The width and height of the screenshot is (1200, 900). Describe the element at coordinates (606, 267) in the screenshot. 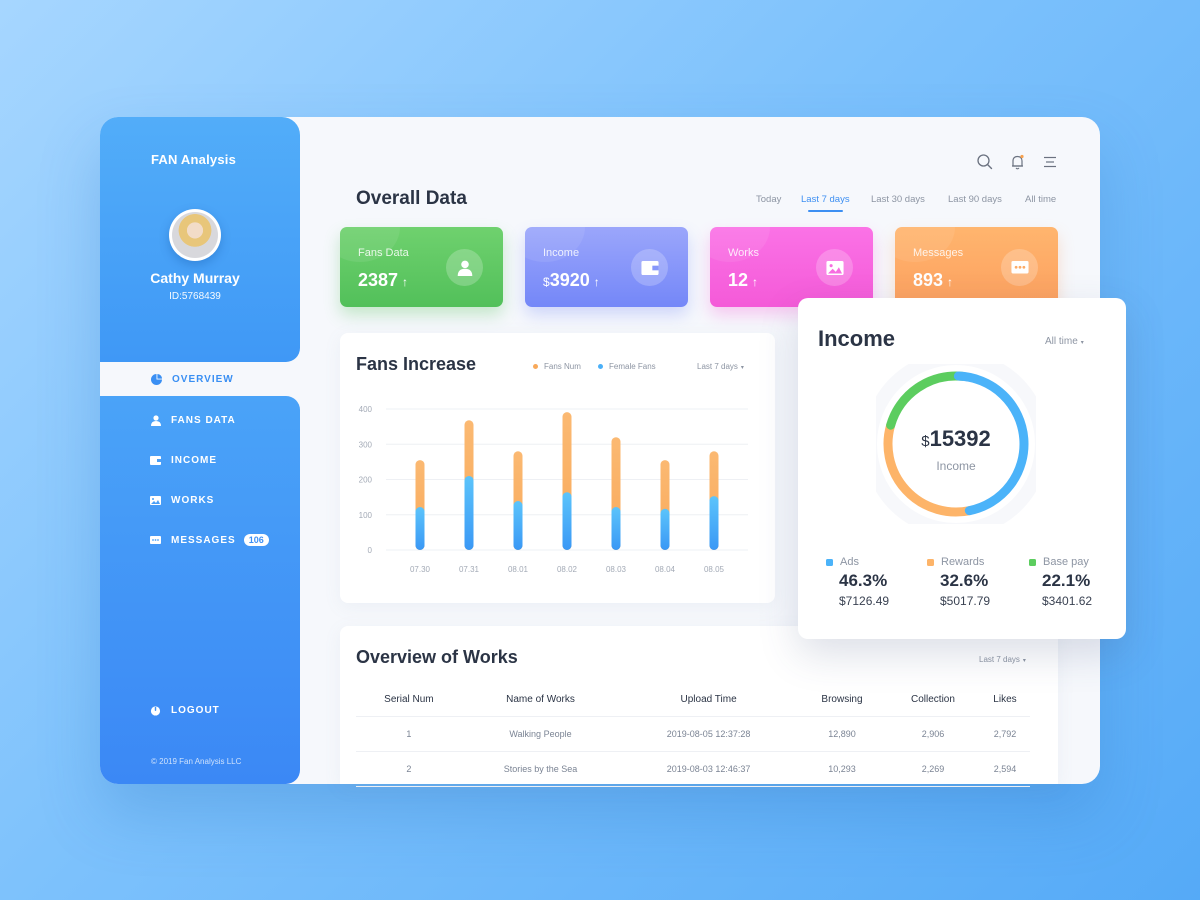

I see `stat-card-income: Income $3920 ↑` at that location.